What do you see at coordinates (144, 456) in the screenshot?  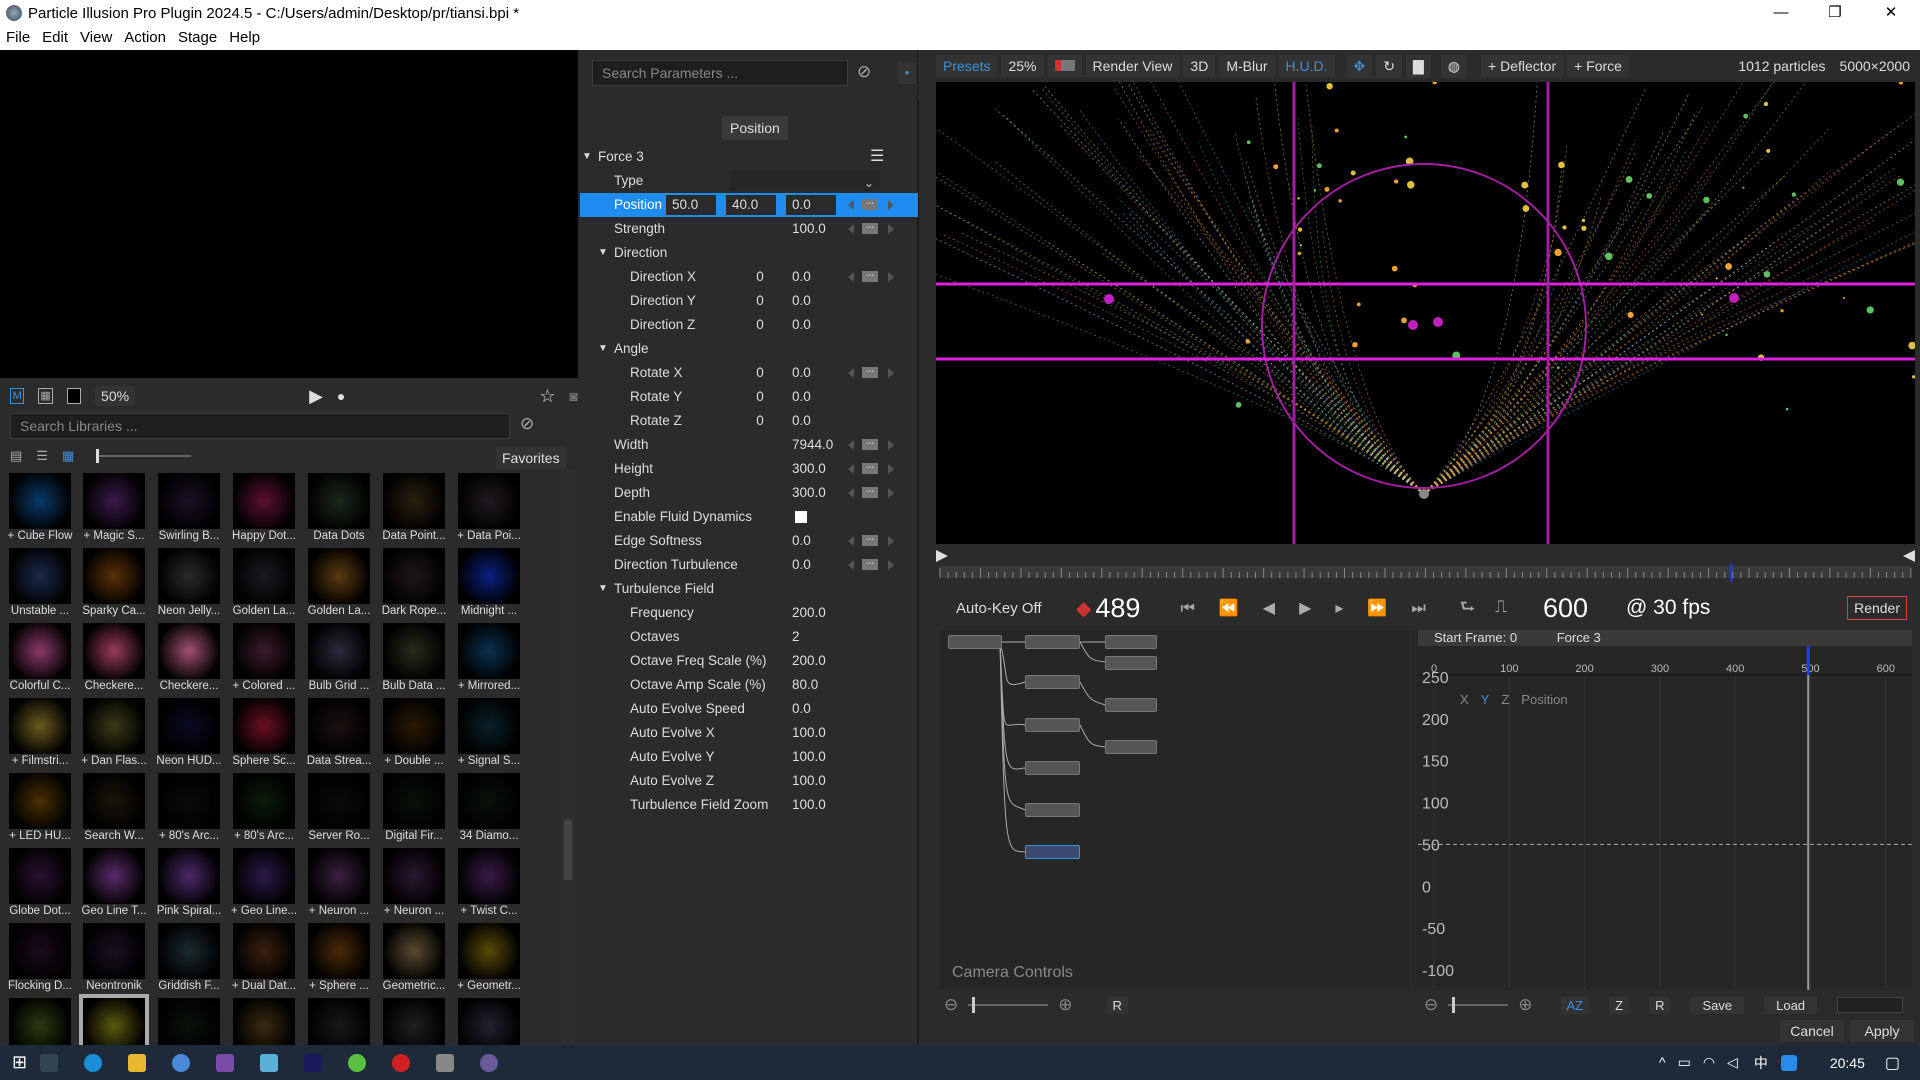 I see `thumb-size-slider` at bounding box center [144, 456].